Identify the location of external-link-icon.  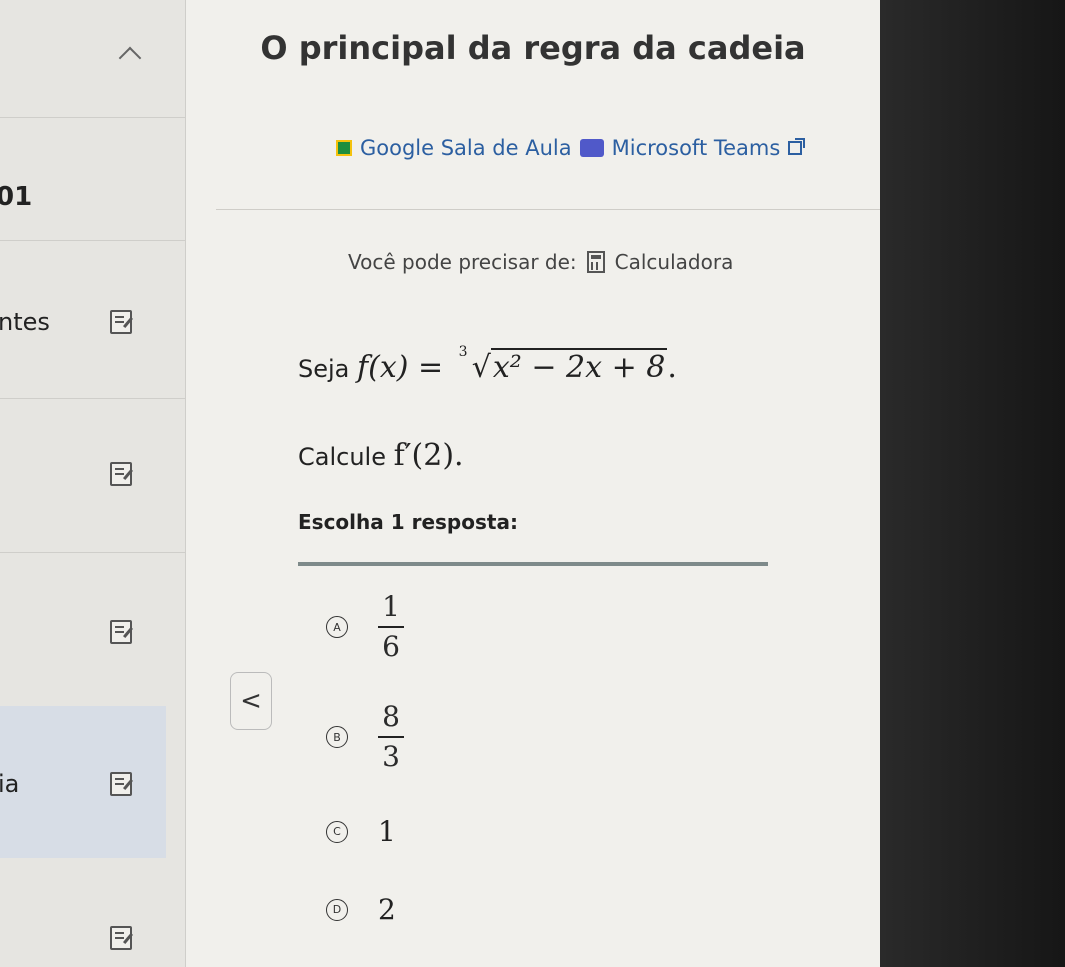
(797, 146).